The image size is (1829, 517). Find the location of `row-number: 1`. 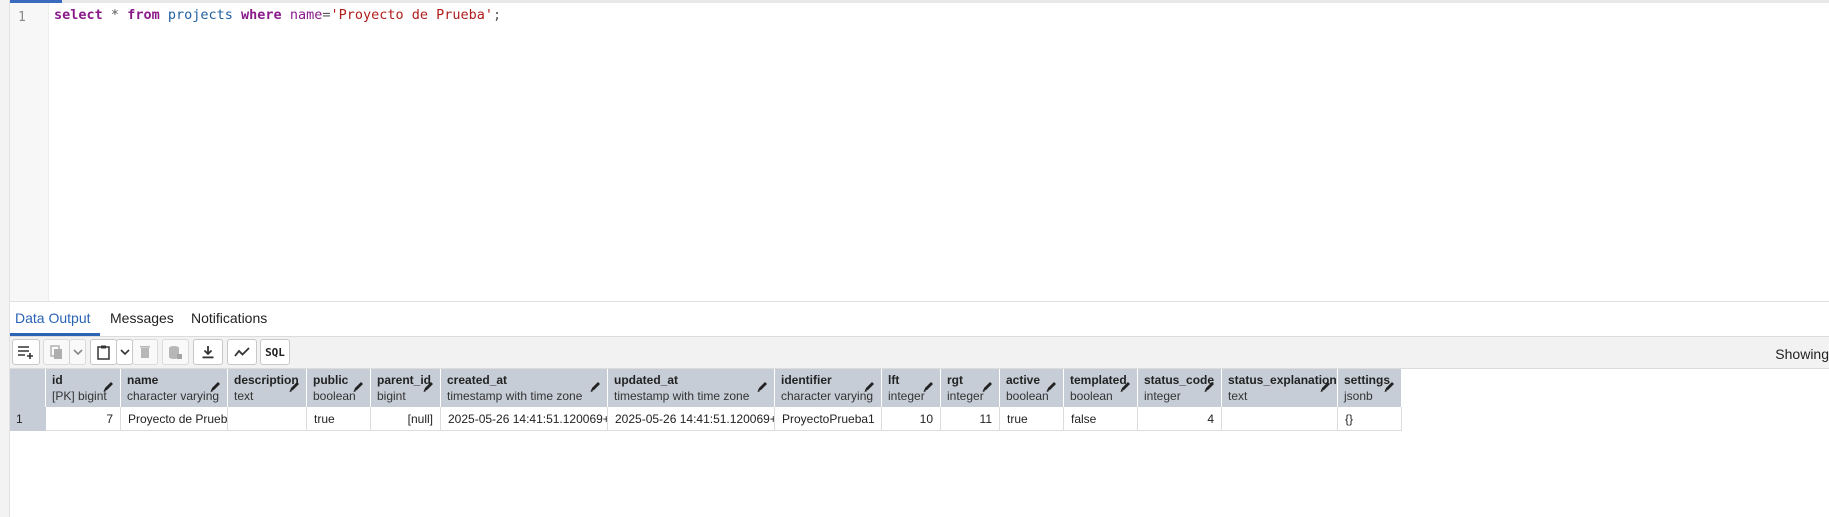

row-number: 1 is located at coordinates (28, 419).